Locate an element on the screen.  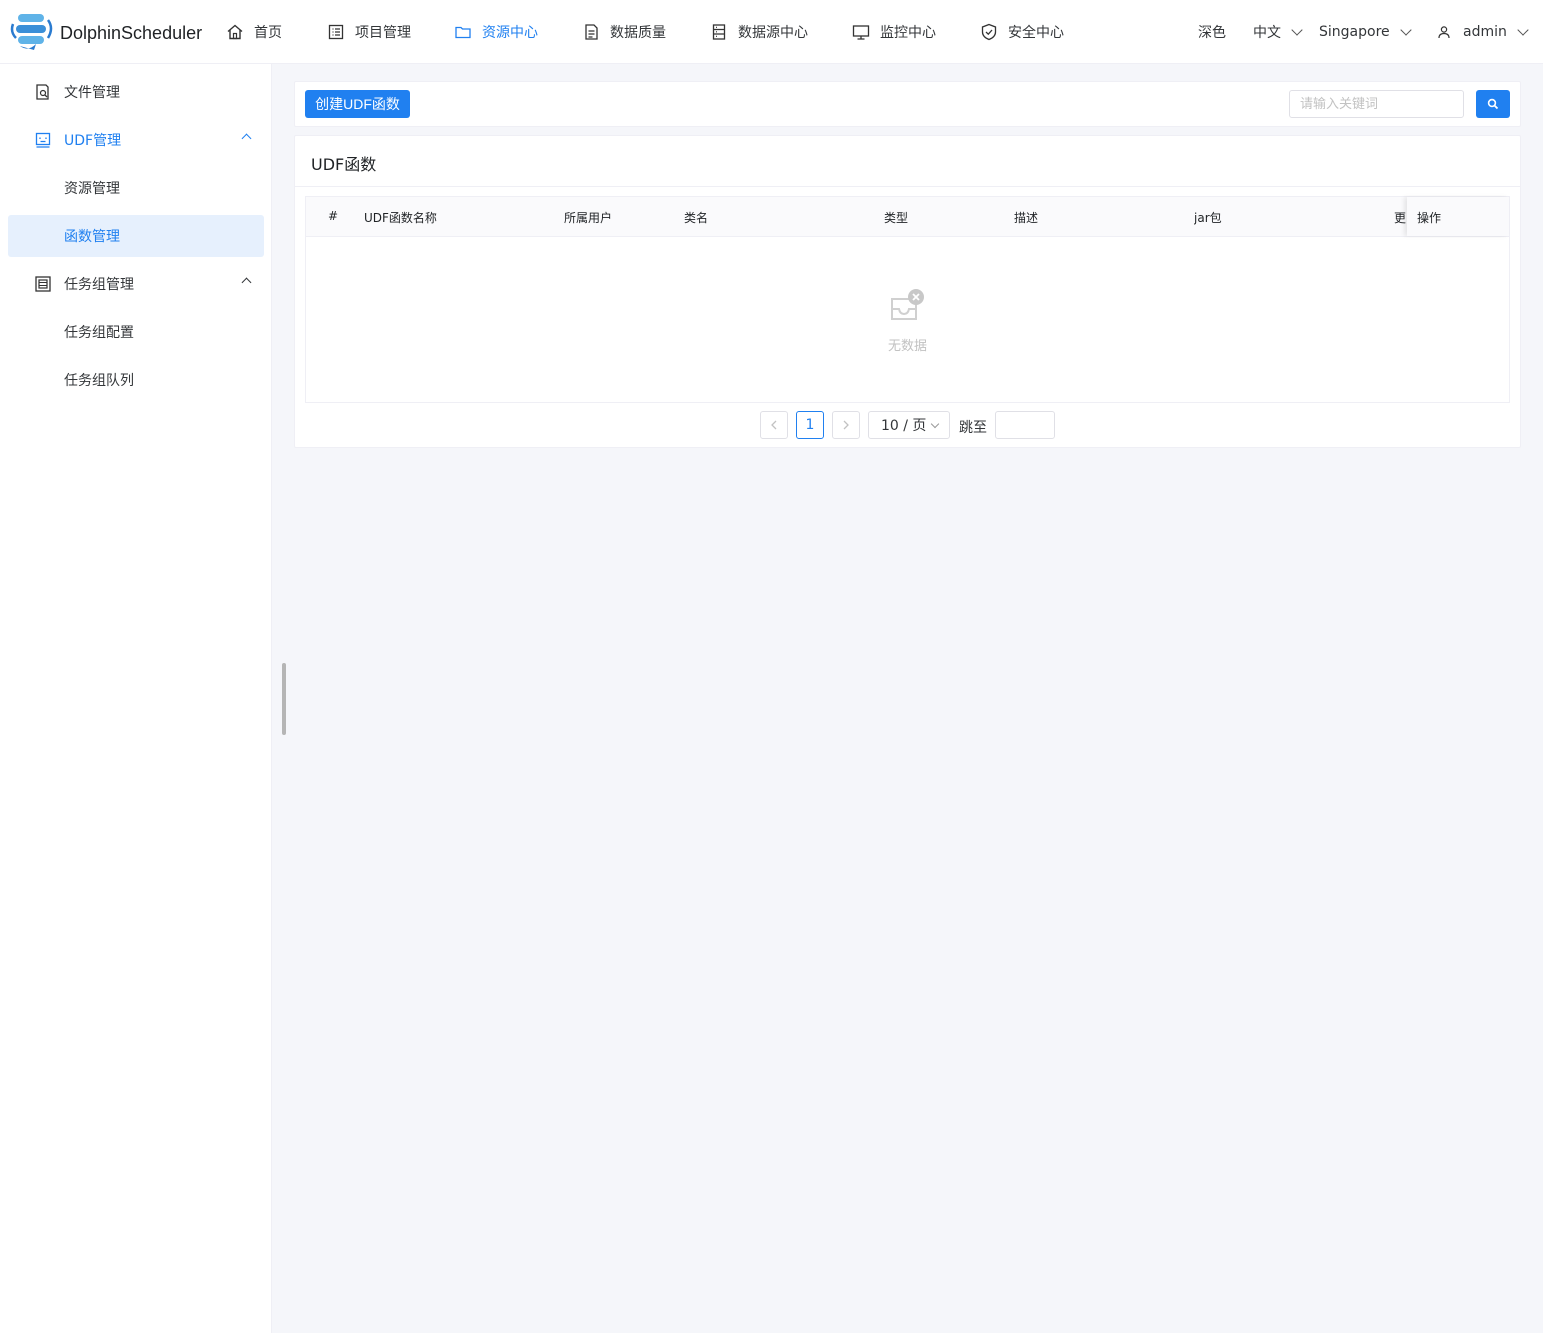
nav-resources-label: 资源中心 is located at coordinates (510, 33).